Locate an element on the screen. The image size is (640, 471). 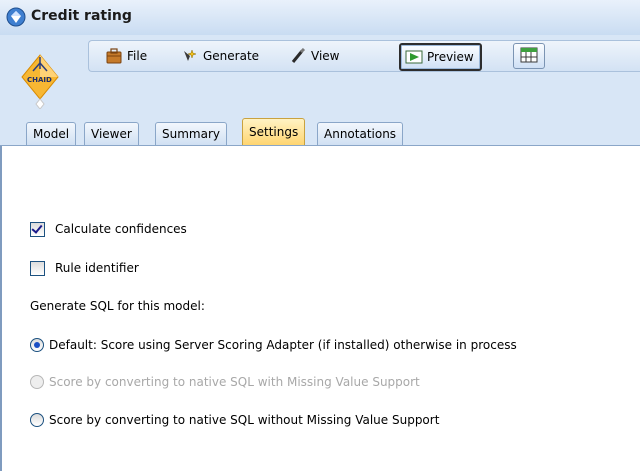
calculate-confidences-checkbox is located at coordinates (37, 229).